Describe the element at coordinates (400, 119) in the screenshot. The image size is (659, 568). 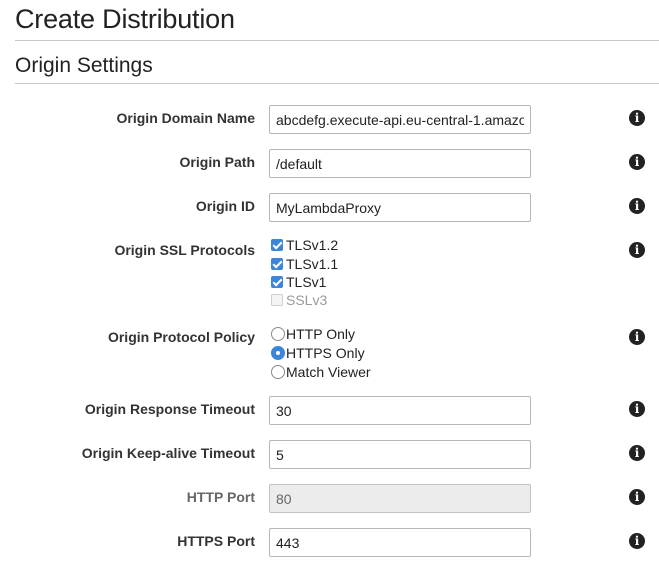
I see `origin-domain-name-input` at that location.